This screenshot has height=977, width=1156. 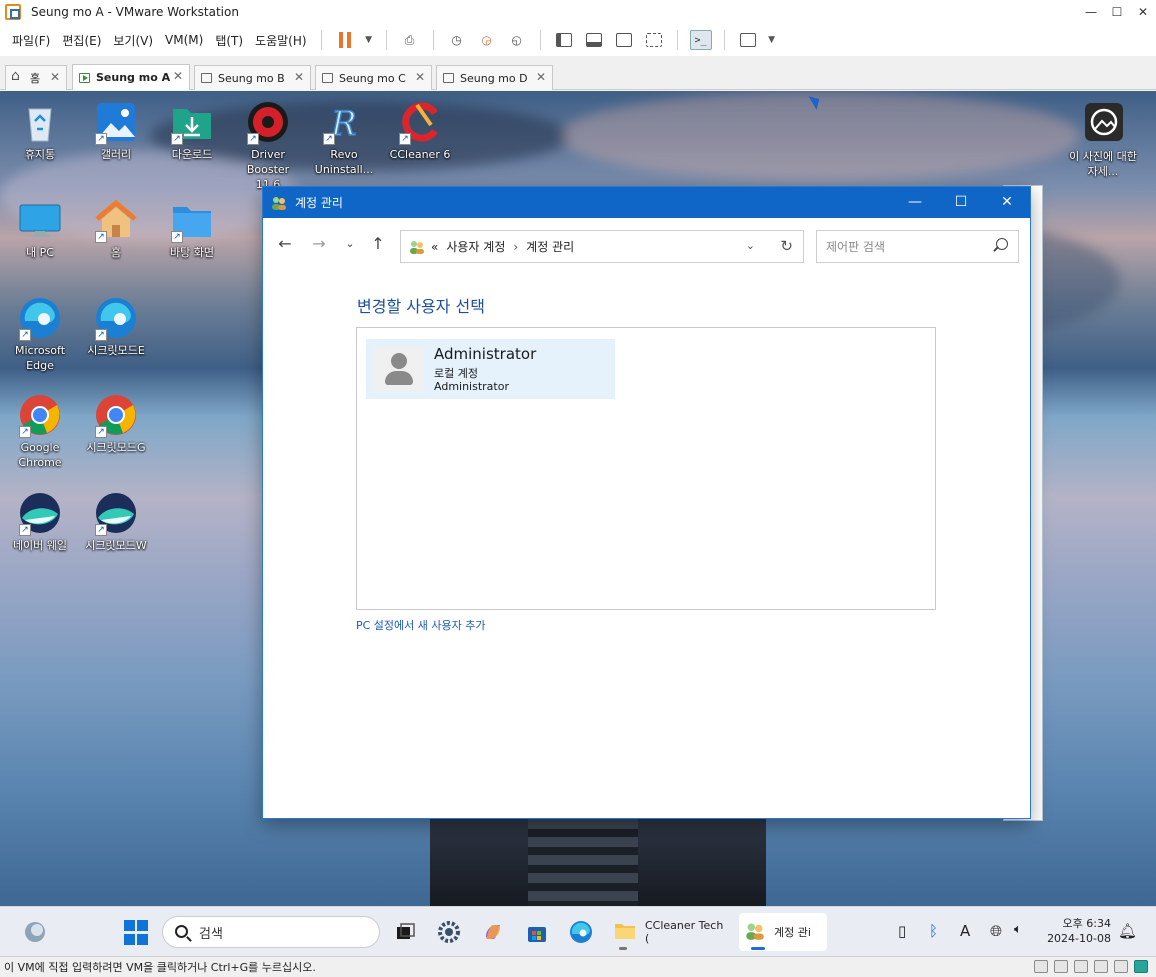 I want to click on refresh-icon: ↻, so click(x=786, y=246).